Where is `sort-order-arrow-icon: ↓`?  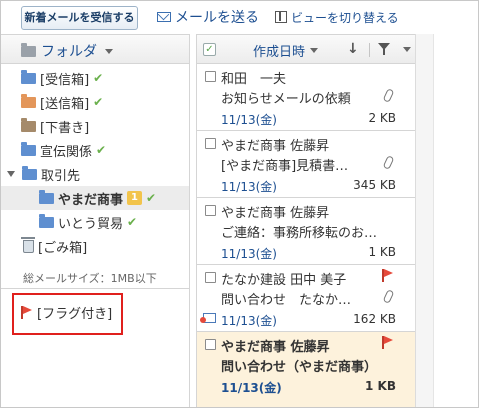 sort-order-arrow-icon: ↓ is located at coordinates (353, 49).